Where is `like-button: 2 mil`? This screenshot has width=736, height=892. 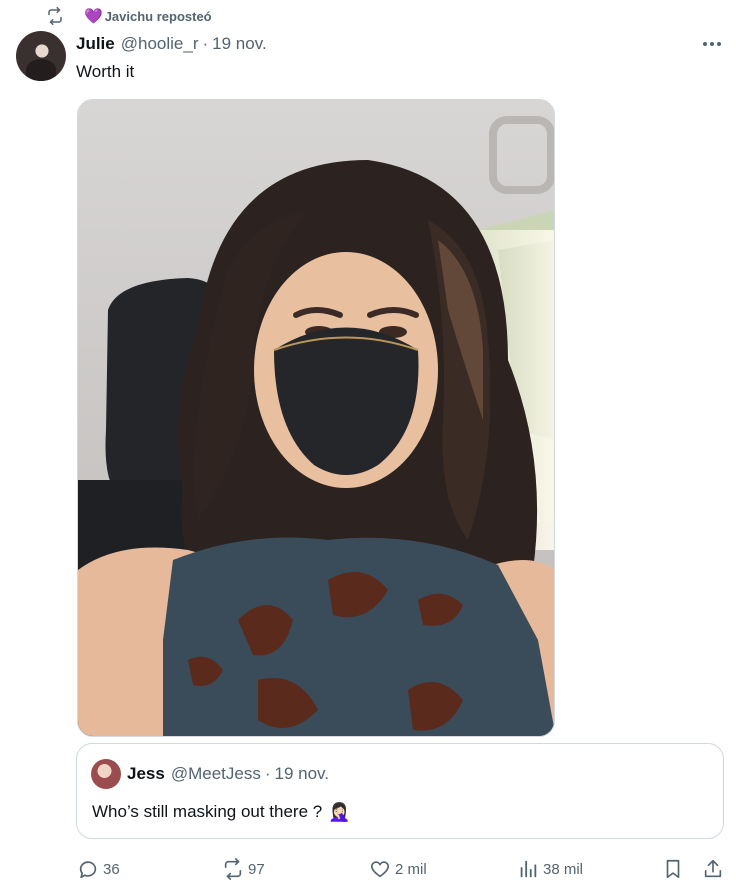 like-button: 2 mil is located at coordinates (398, 869).